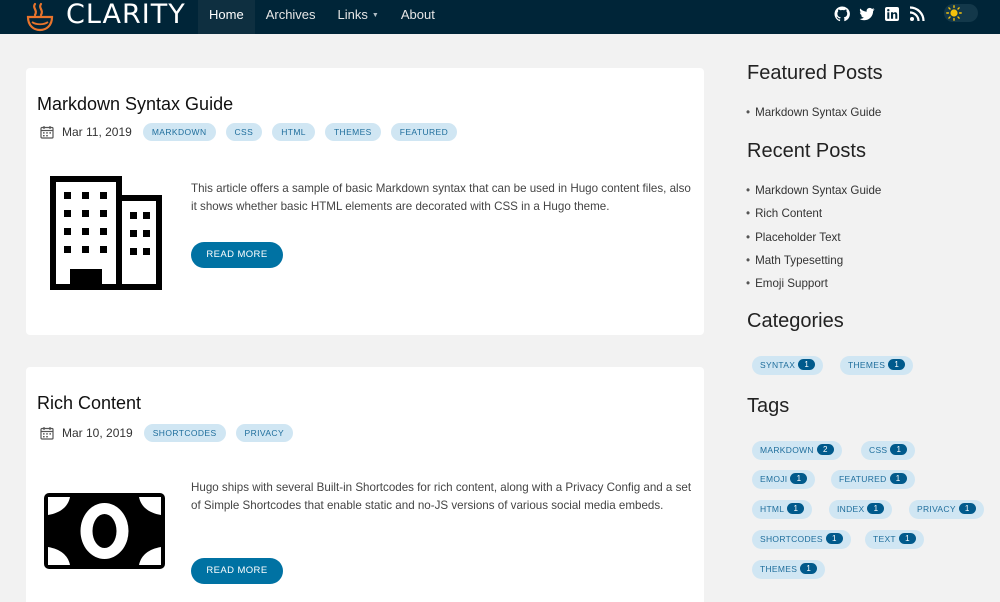 The image size is (1000, 602). I want to click on top-navbar: CLARITY Home Archives Links ▼ About, so click(500, 17).